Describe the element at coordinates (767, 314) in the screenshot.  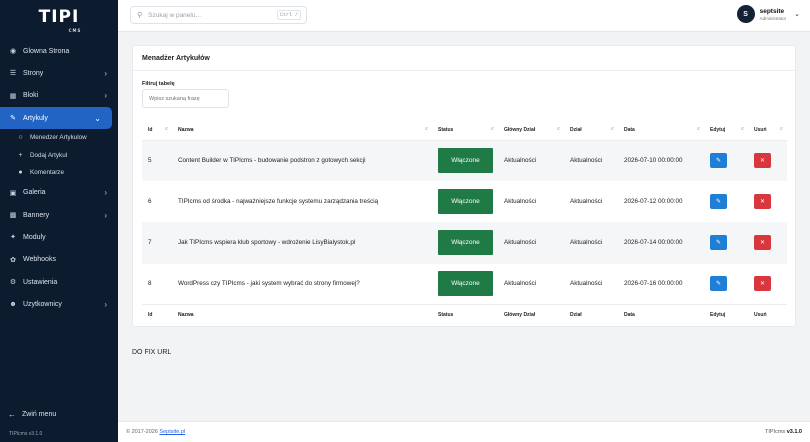
I see `footer-header-usun: Usuń` at that location.